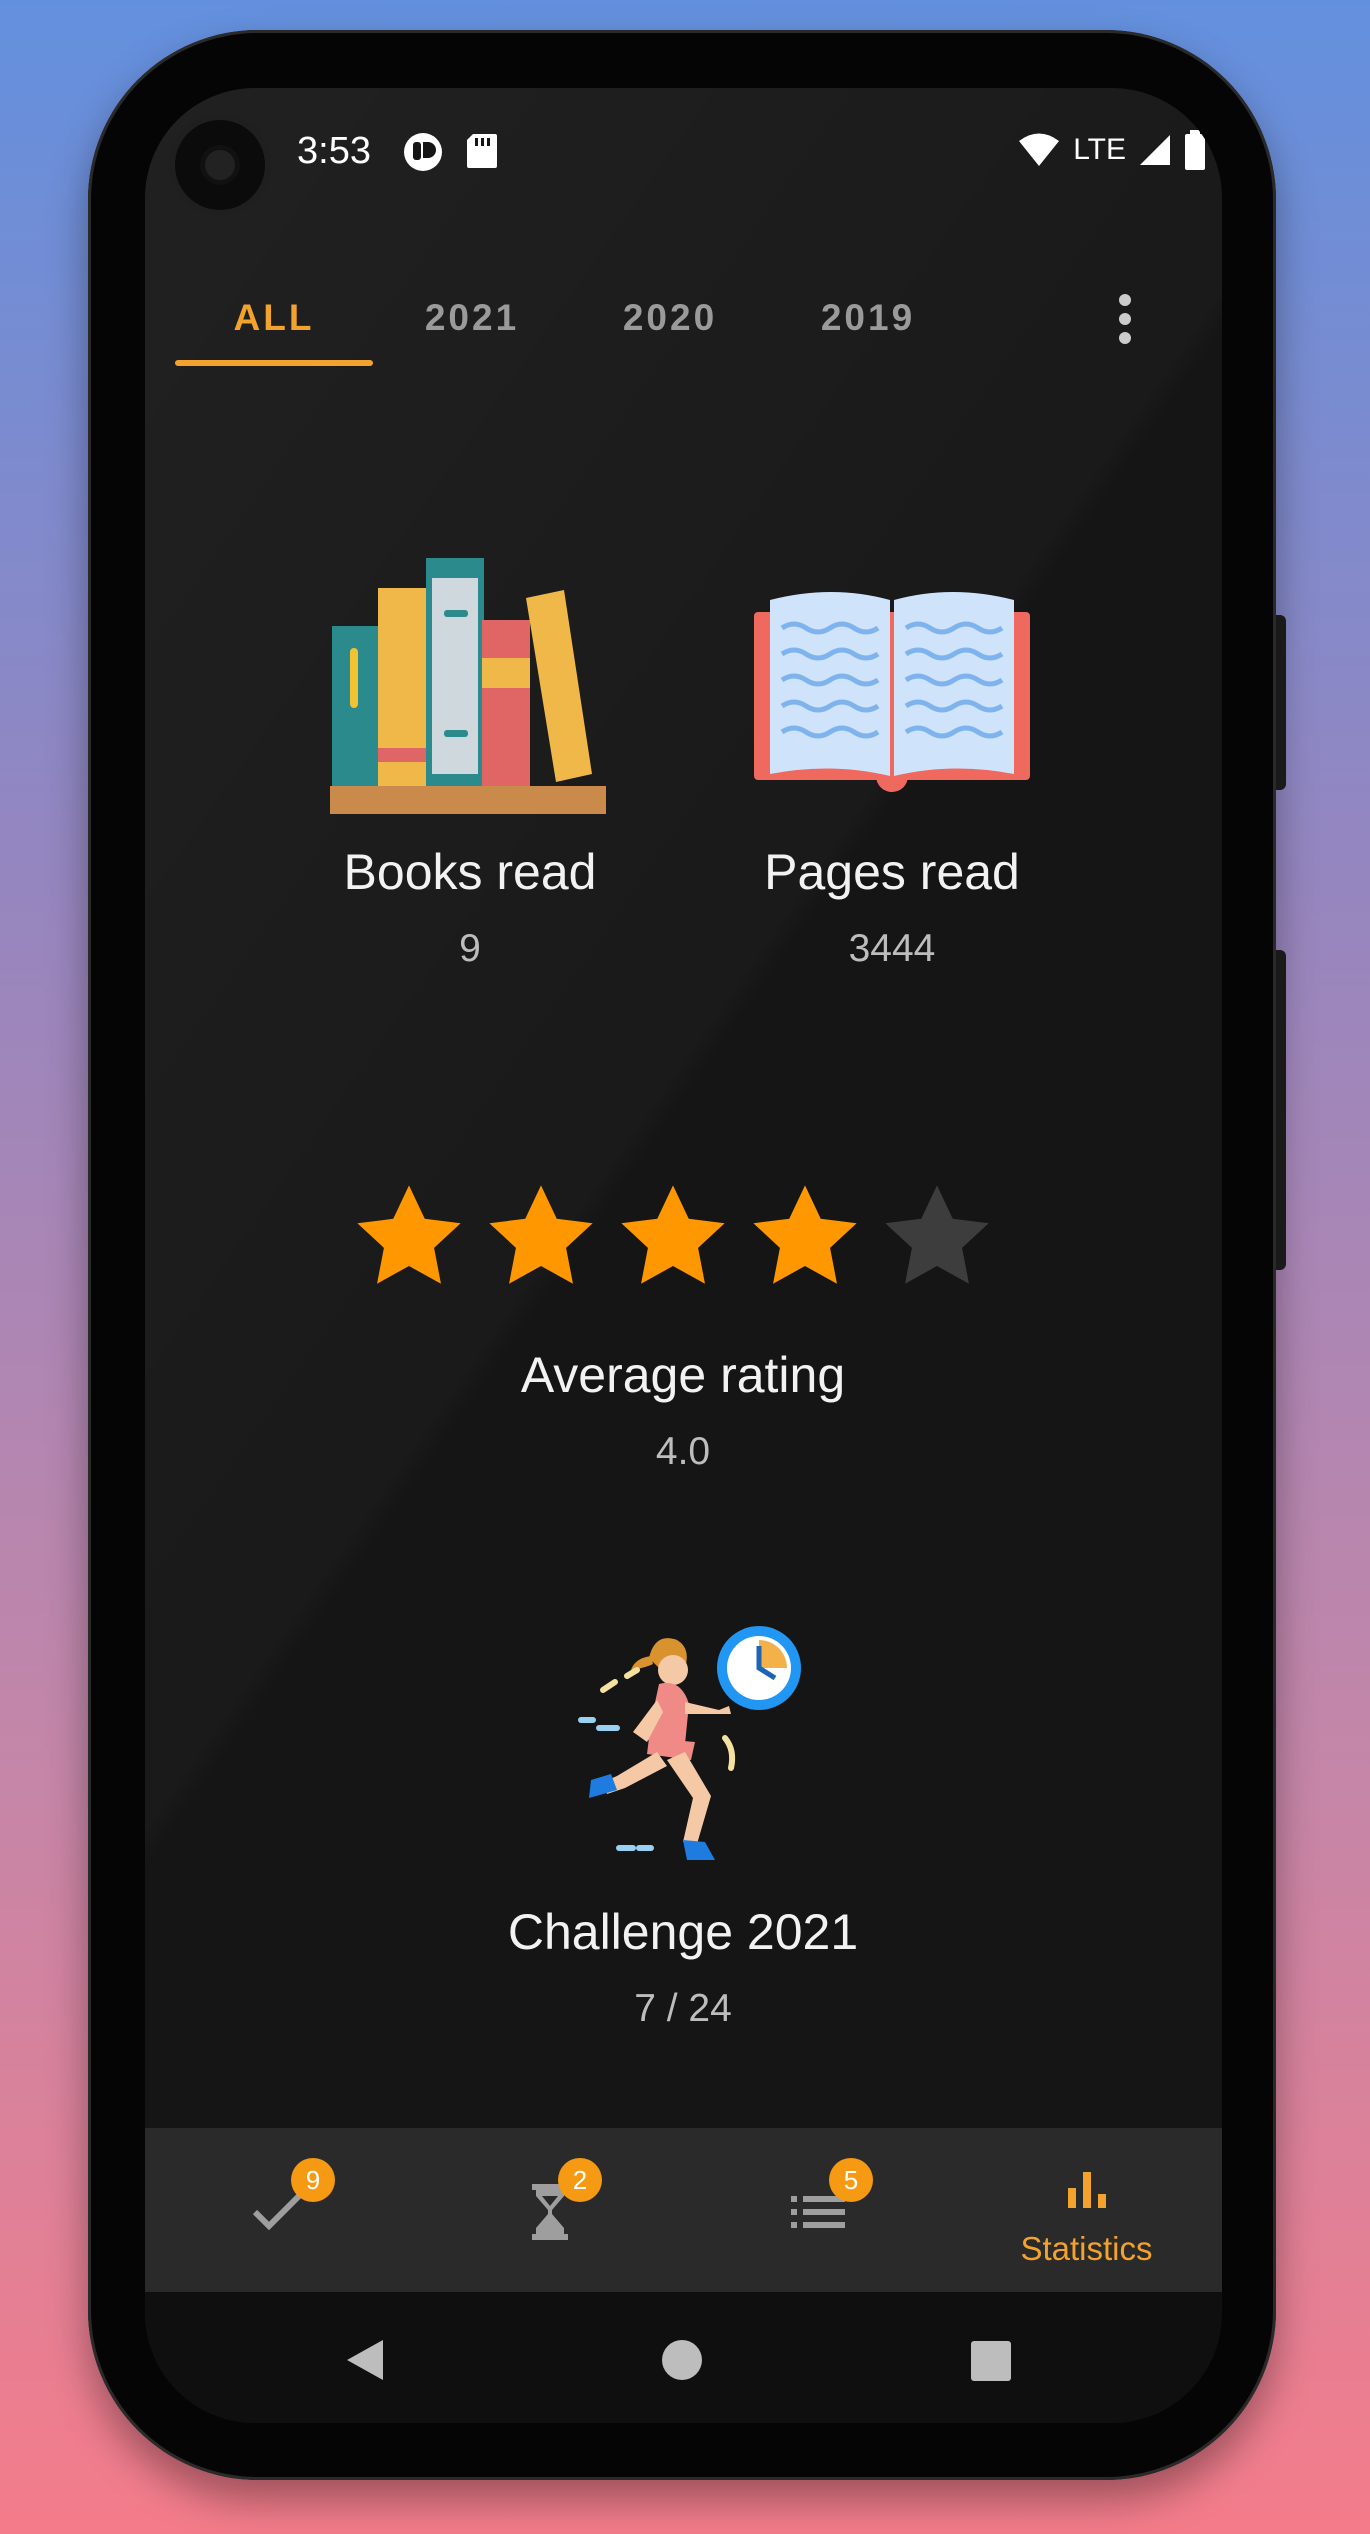 This screenshot has height=2534, width=1370. What do you see at coordinates (423, 152) in the screenshot?
I see `notification-app-icon` at bounding box center [423, 152].